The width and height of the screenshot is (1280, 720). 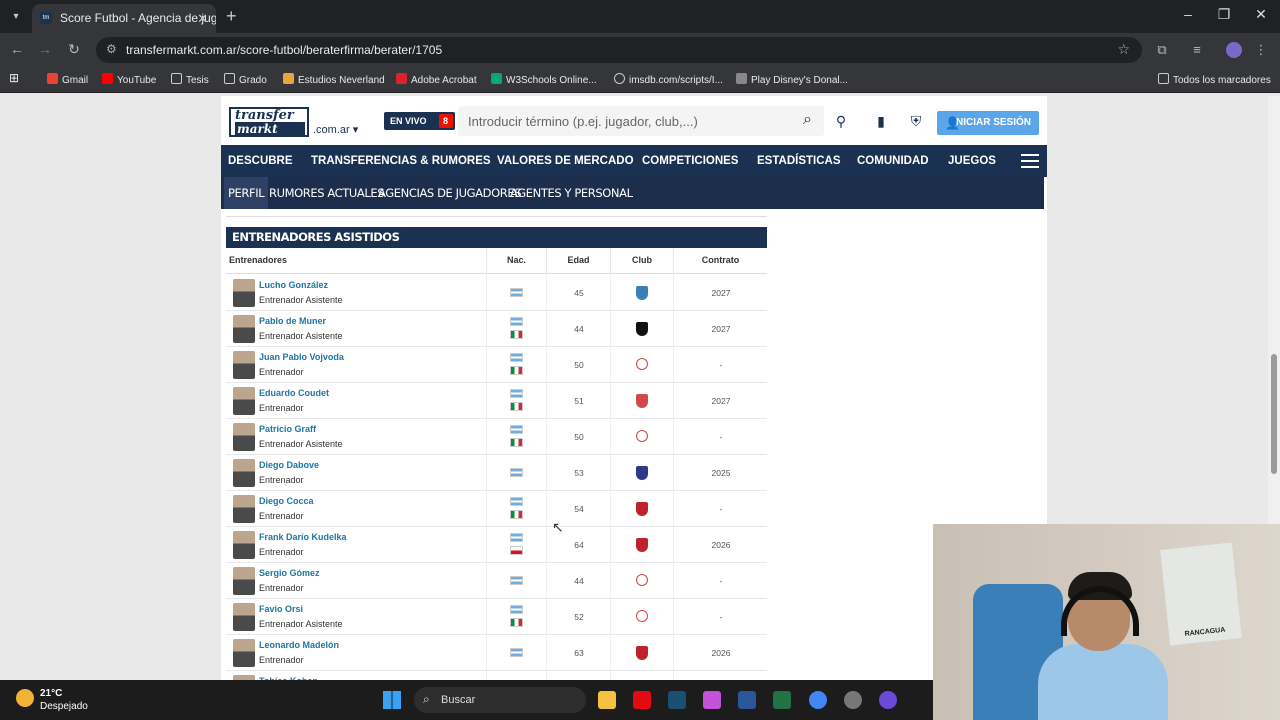 What do you see at coordinates (888, 700) in the screenshot?
I see `assistant-icon` at bounding box center [888, 700].